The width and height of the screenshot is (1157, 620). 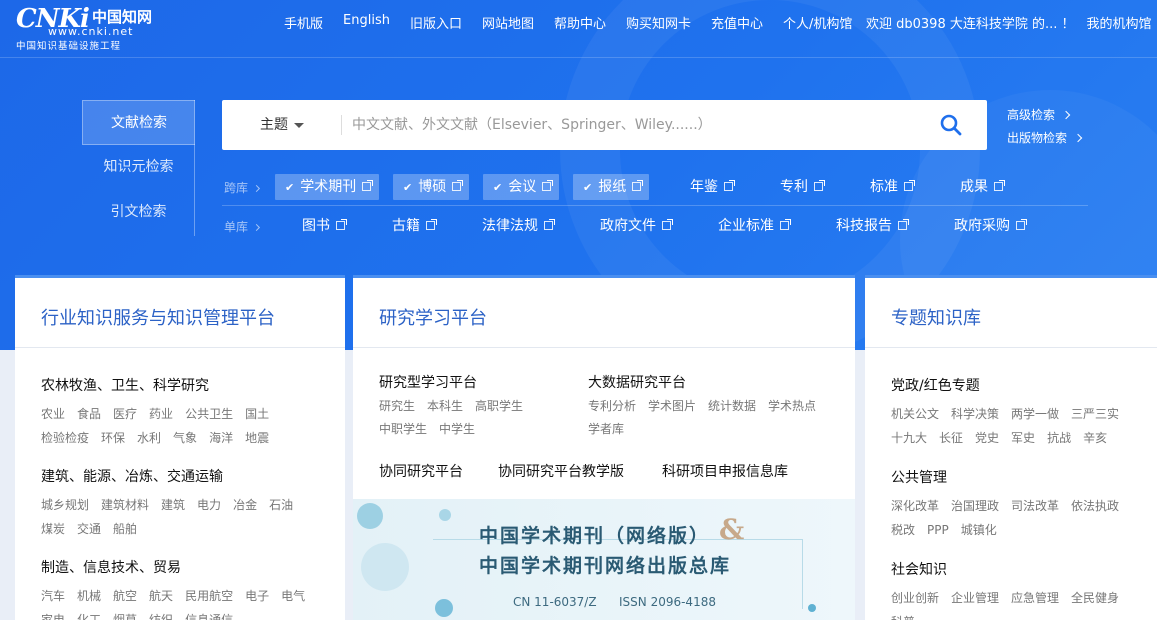 I want to click on tag-link: 医疗, so click(x=125, y=414).